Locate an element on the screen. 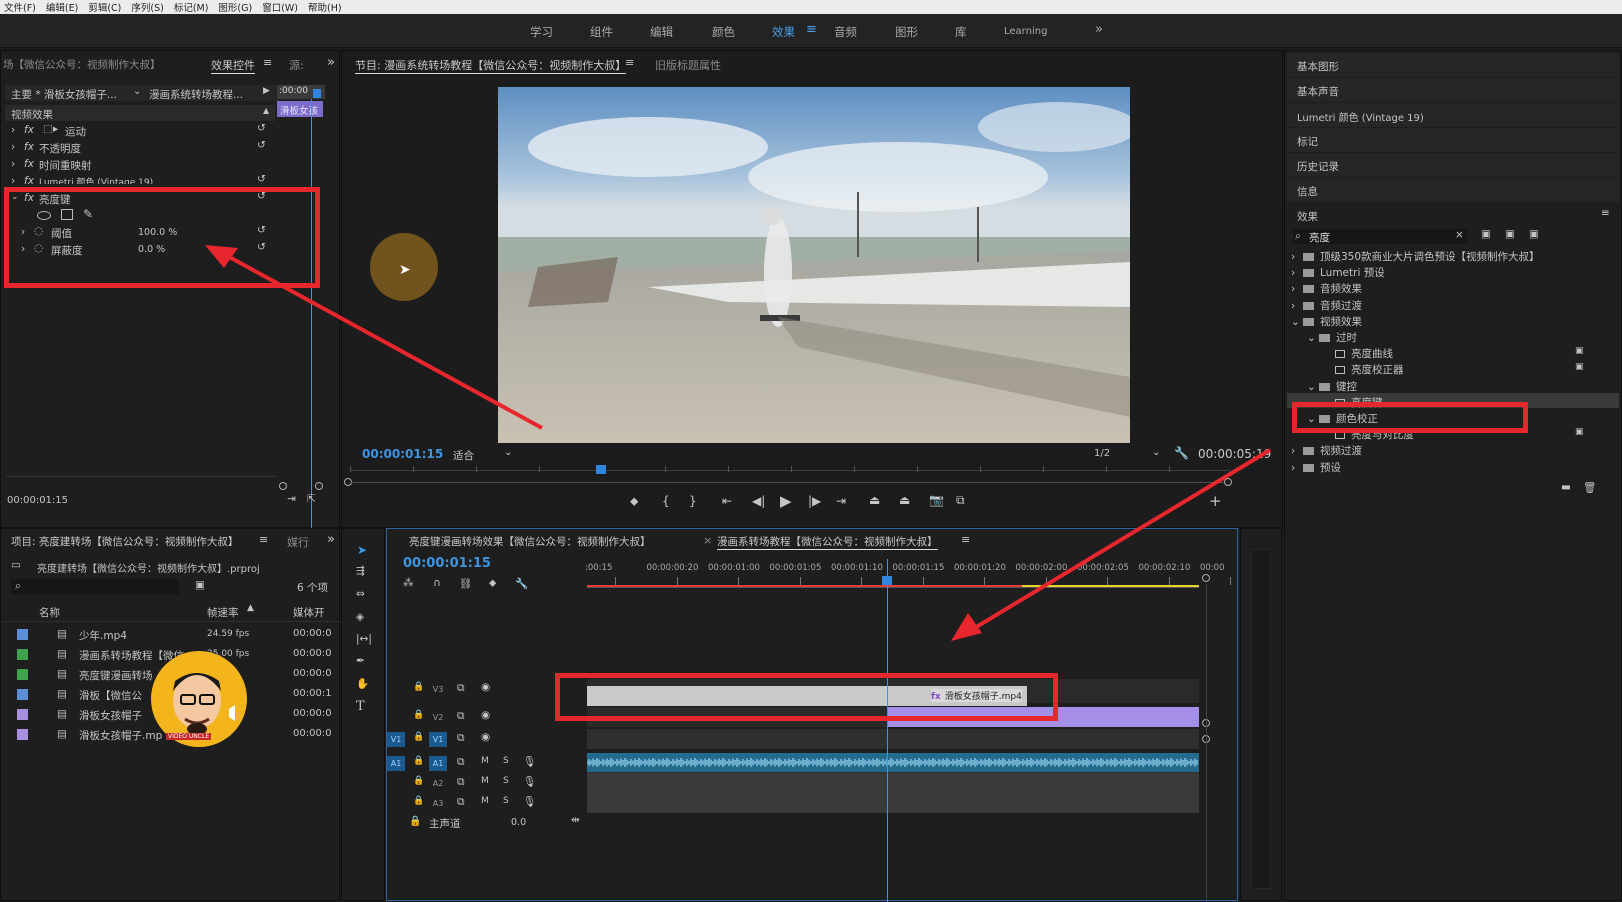  fx-icon: fx is located at coordinates (29, 130).